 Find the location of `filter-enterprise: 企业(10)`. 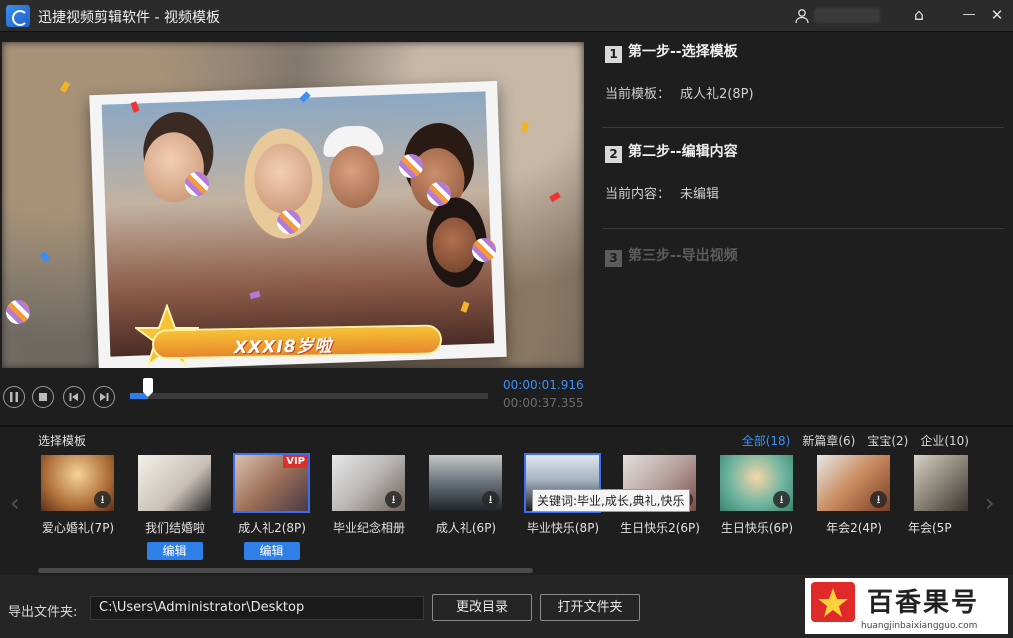

filter-enterprise: 企业(10) is located at coordinates (944, 440).